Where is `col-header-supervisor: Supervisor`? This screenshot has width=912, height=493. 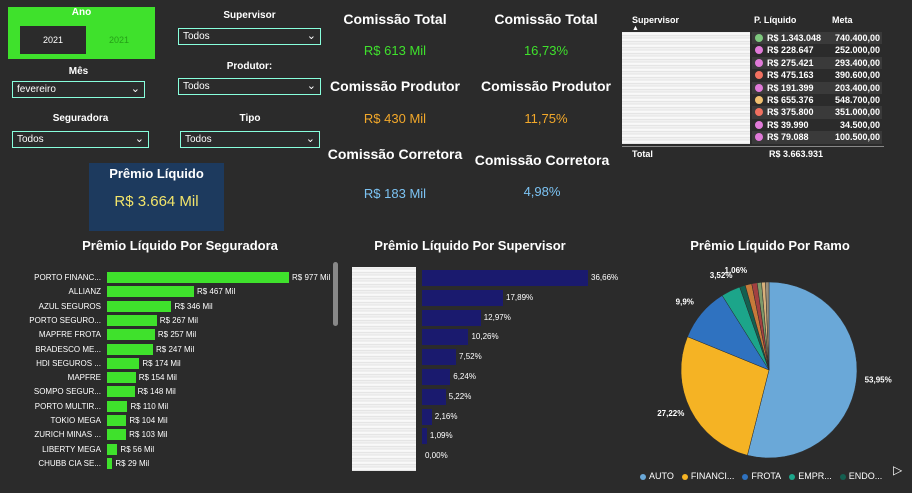 col-header-supervisor: Supervisor is located at coordinates (655, 20).